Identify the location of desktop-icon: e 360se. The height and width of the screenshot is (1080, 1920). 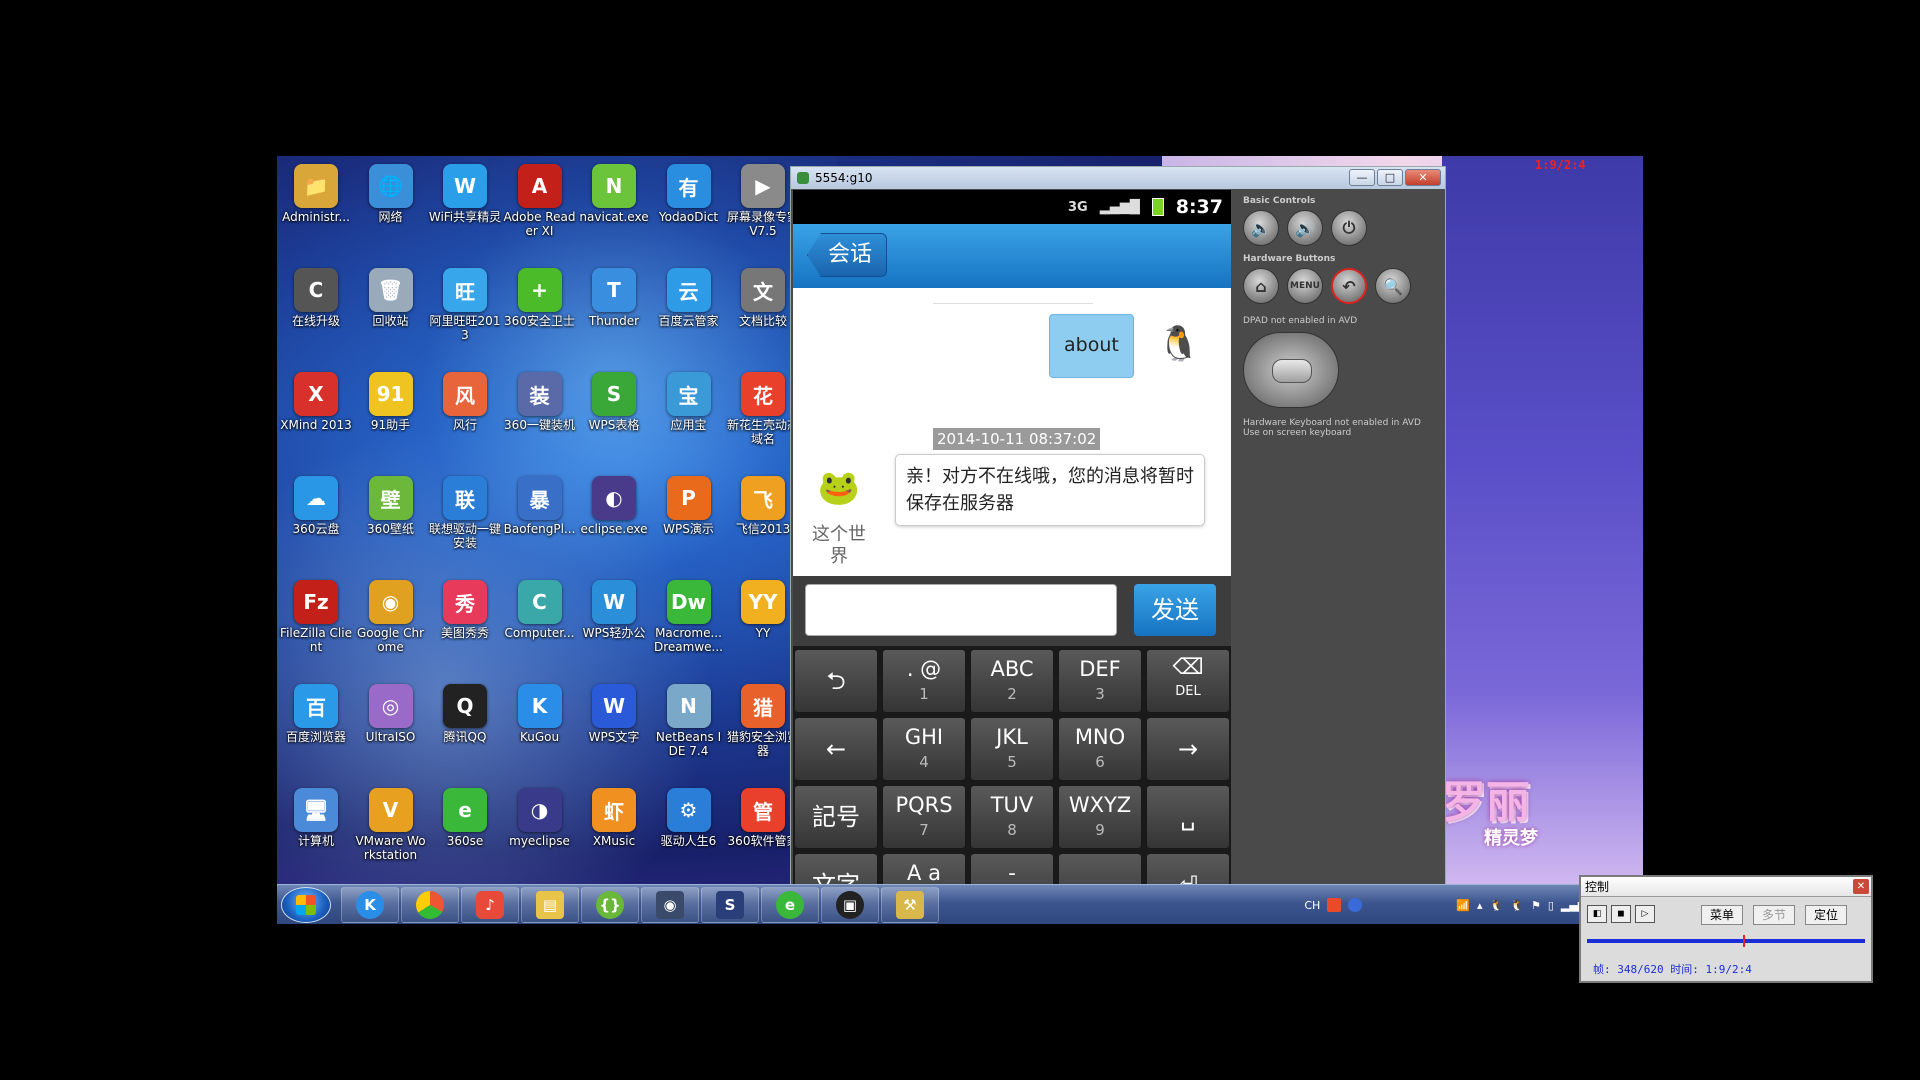
(465, 832).